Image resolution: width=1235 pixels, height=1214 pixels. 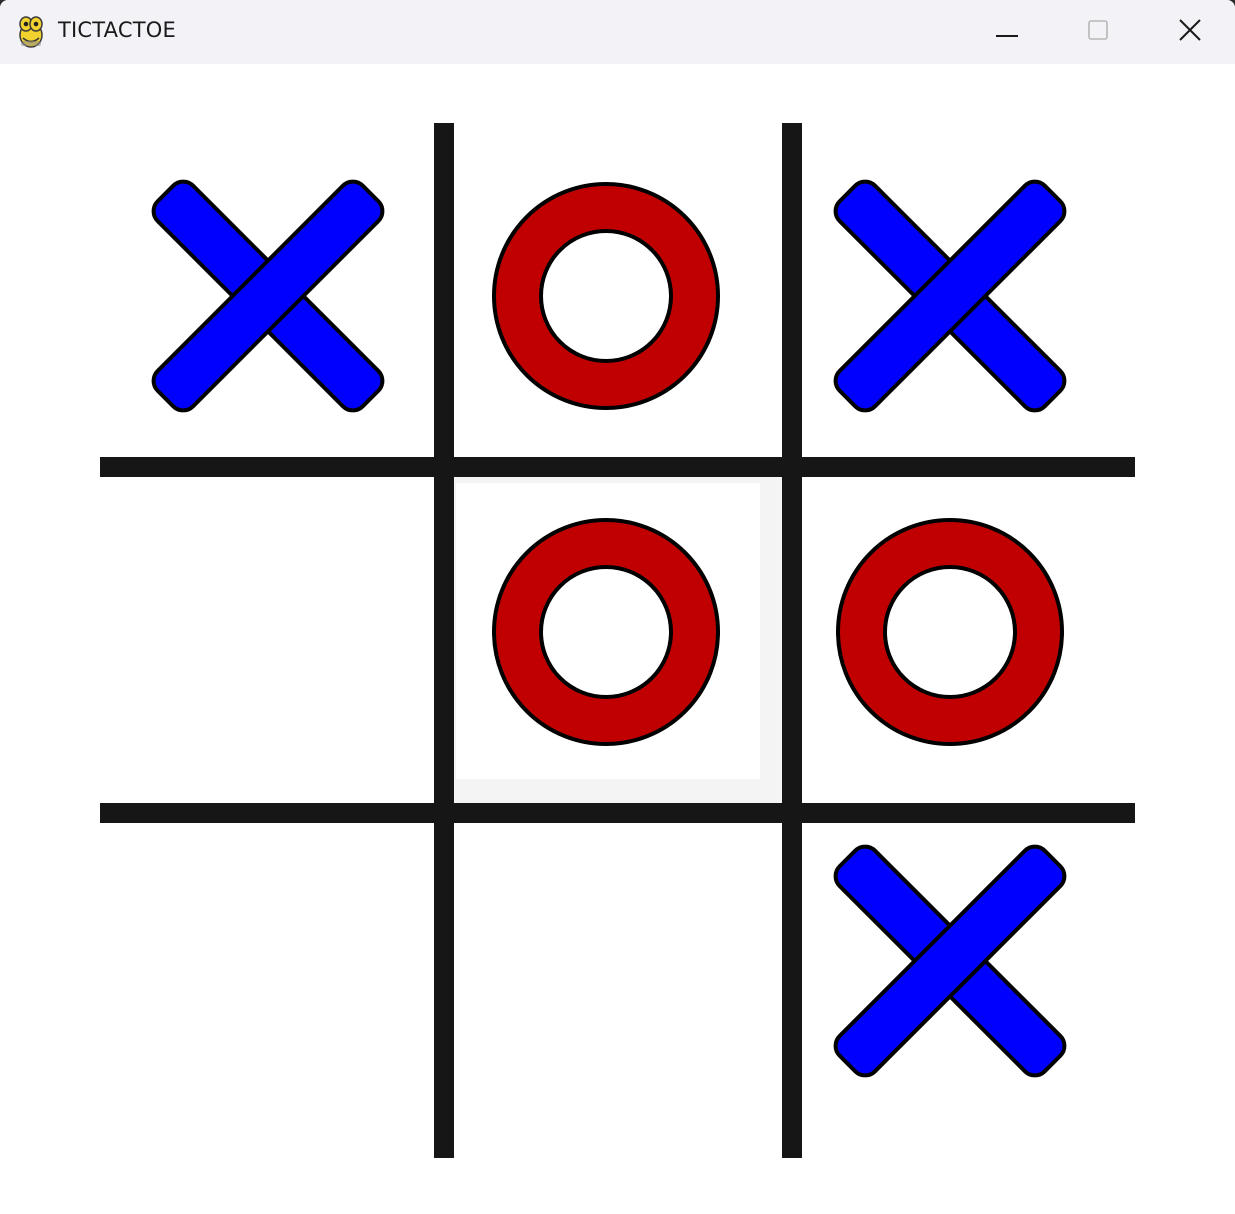 What do you see at coordinates (117, 30) in the screenshot?
I see `window-title: TICTACTOE` at bounding box center [117, 30].